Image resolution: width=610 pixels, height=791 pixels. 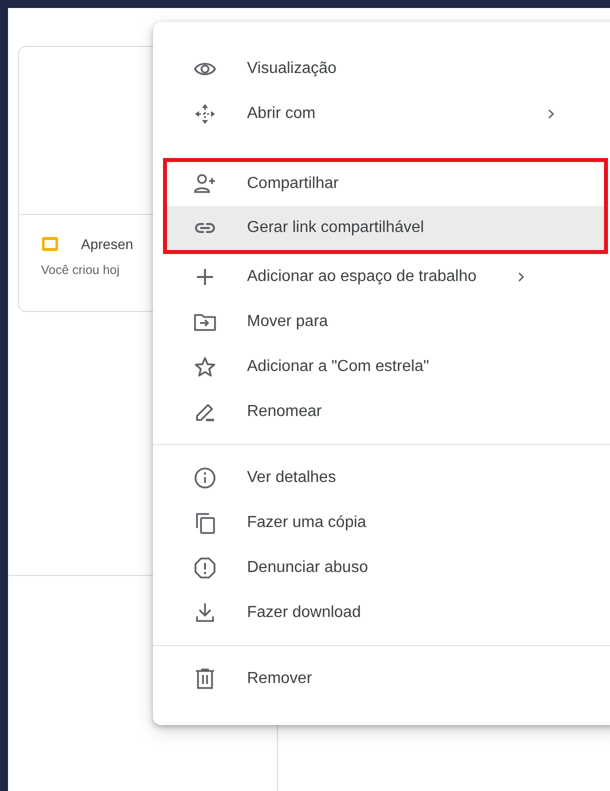 I want to click on move-arrows-icon, so click(x=205, y=114).